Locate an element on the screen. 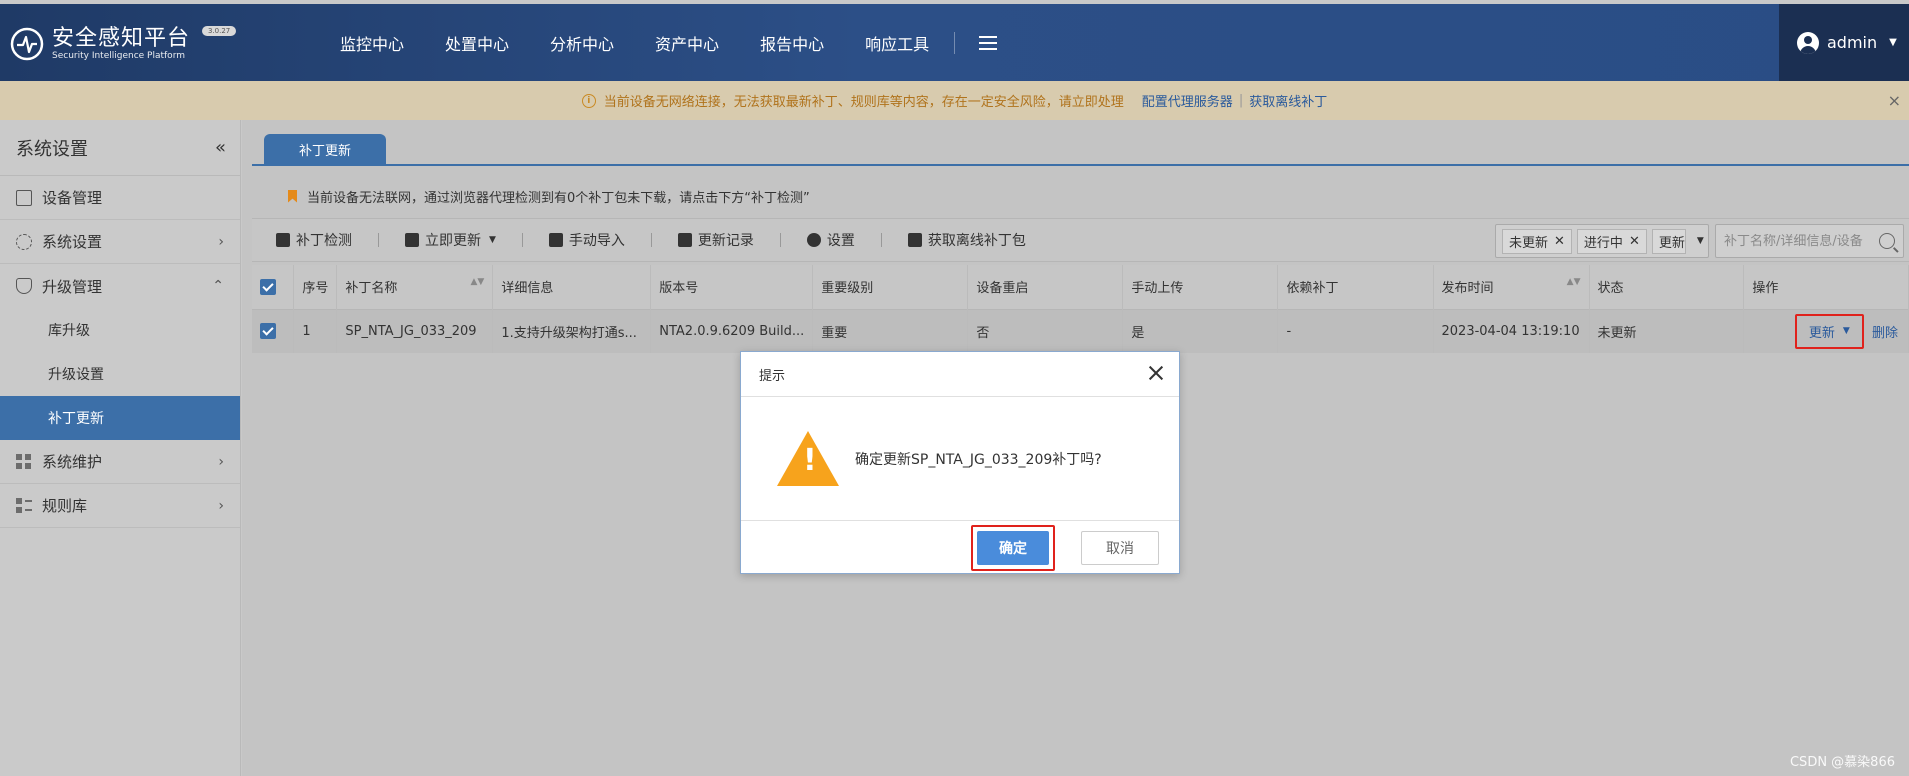 The height and width of the screenshot is (776, 1909). chip-label: 更新 is located at coordinates (1671, 243).